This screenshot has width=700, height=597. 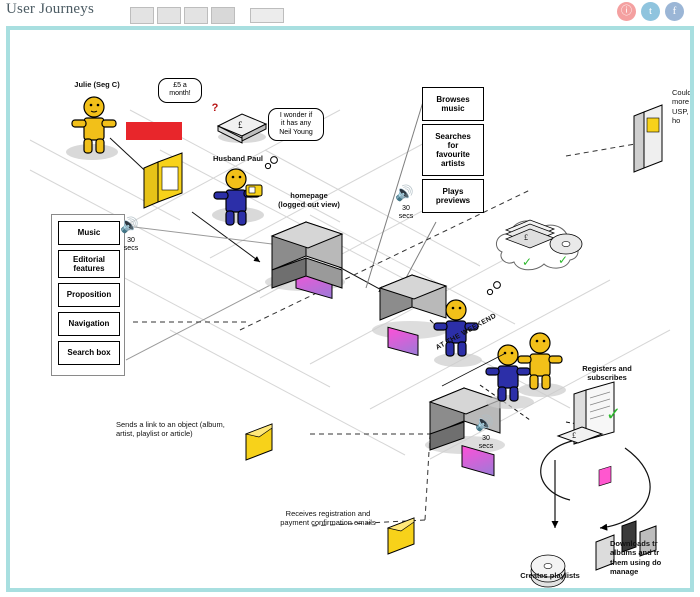 I want to click on rss-icon: ⓘ, so click(x=626, y=11).